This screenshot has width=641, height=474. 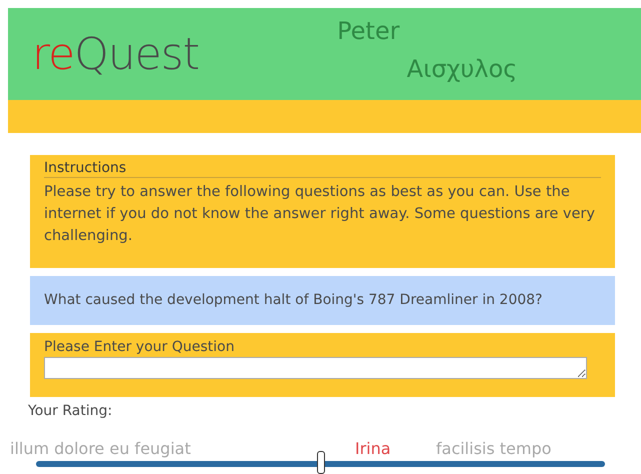 What do you see at coordinates (320, 214) in the screenshot?
I see `instructions-text: Please try to answer the following questions as best as you can. Use the internet if you do not know the answer right away. Some questions are very challenging.` at bounding box center [320, 214].